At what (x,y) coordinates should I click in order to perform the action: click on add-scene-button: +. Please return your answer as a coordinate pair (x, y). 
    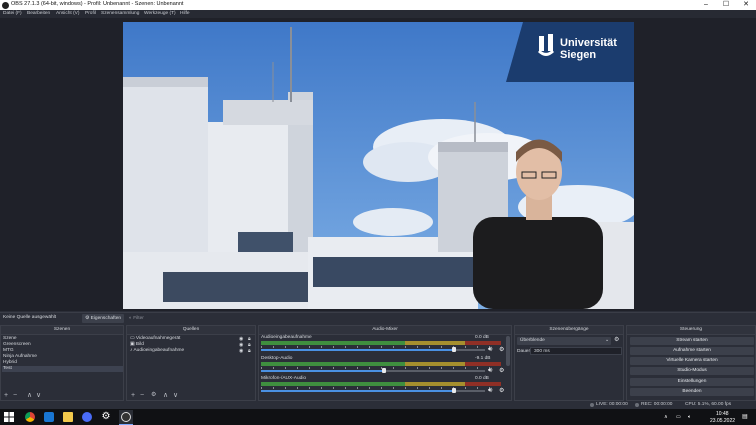
    Looking at the image, I should click on (6, 395).